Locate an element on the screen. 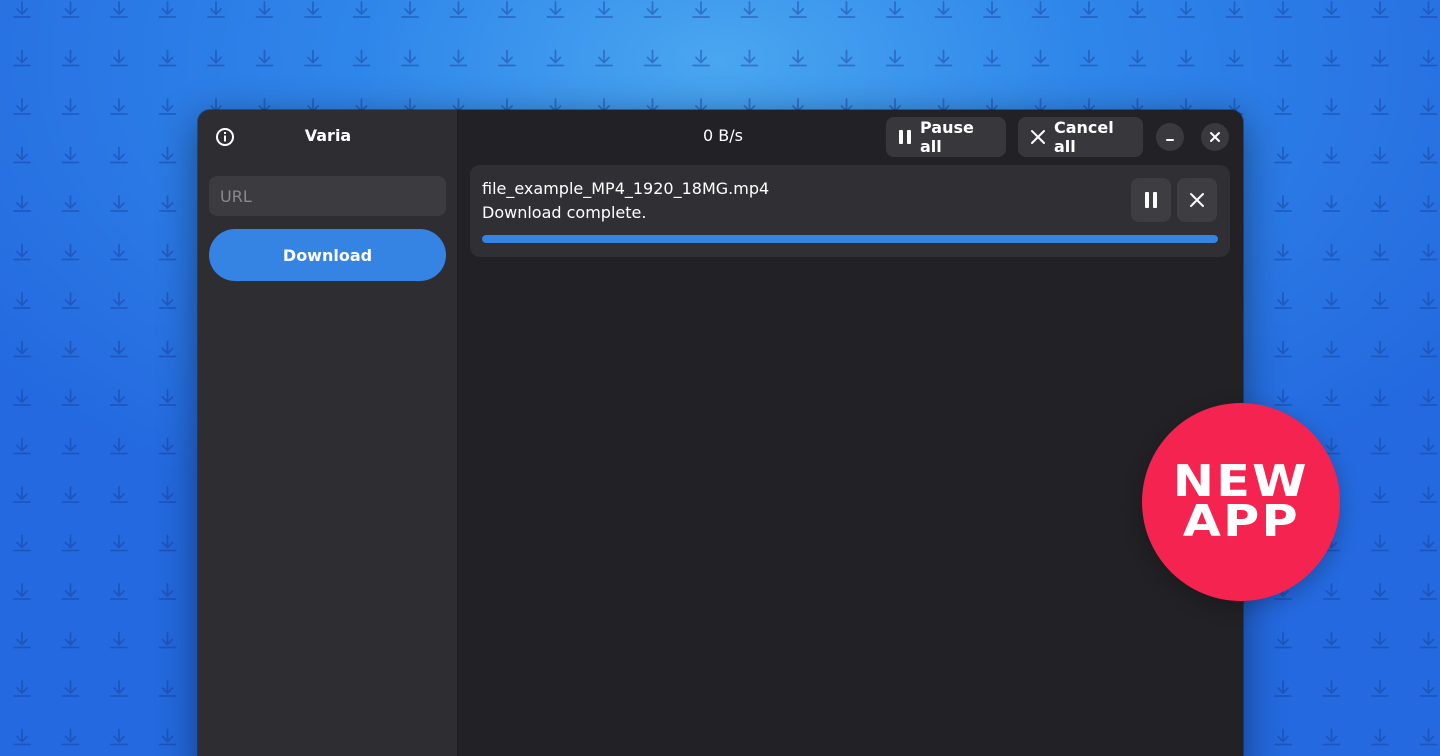  new-app-badge: NEW APP is located at coordinates (1241, 502).